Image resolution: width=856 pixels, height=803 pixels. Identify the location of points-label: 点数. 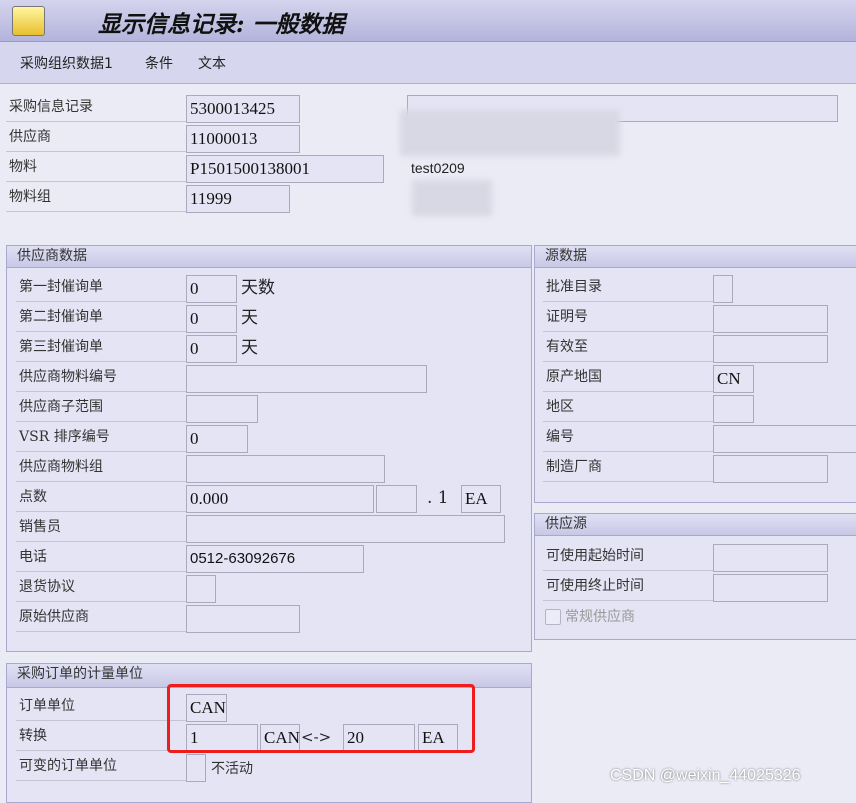
(101, 498).